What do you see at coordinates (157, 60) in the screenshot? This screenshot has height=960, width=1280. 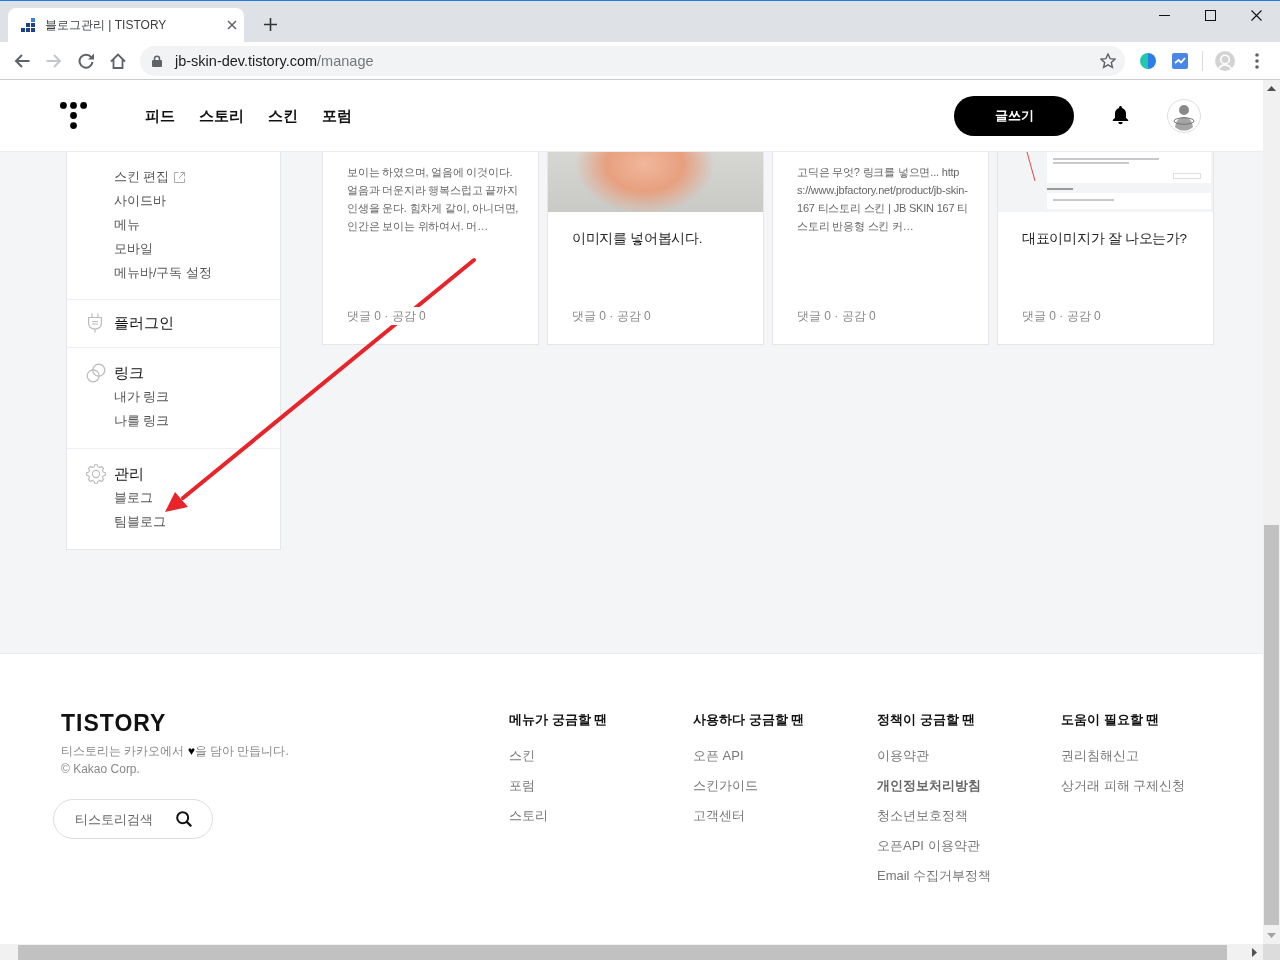 I see `lock-icon` at bounding box center [157, 60].